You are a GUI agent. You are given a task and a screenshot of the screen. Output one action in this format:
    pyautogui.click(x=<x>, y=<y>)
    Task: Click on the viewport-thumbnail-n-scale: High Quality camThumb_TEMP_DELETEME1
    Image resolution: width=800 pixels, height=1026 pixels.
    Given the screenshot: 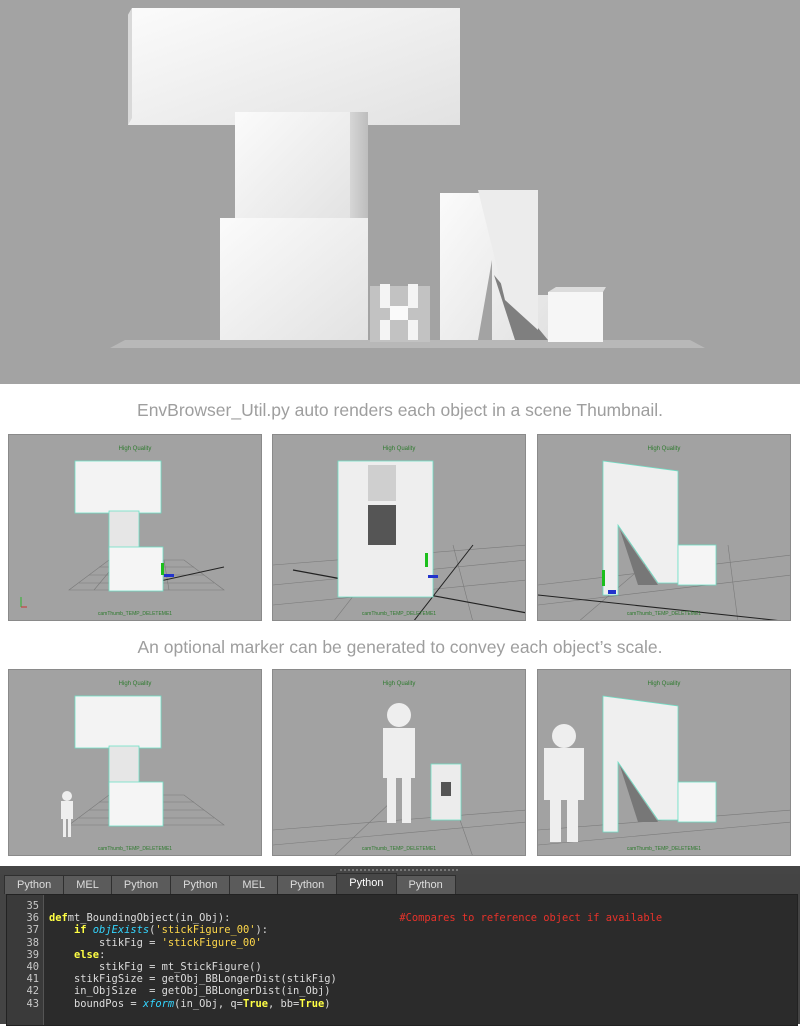 What is the action you would take?
    pyautogui.click(x=664, y=762)
    